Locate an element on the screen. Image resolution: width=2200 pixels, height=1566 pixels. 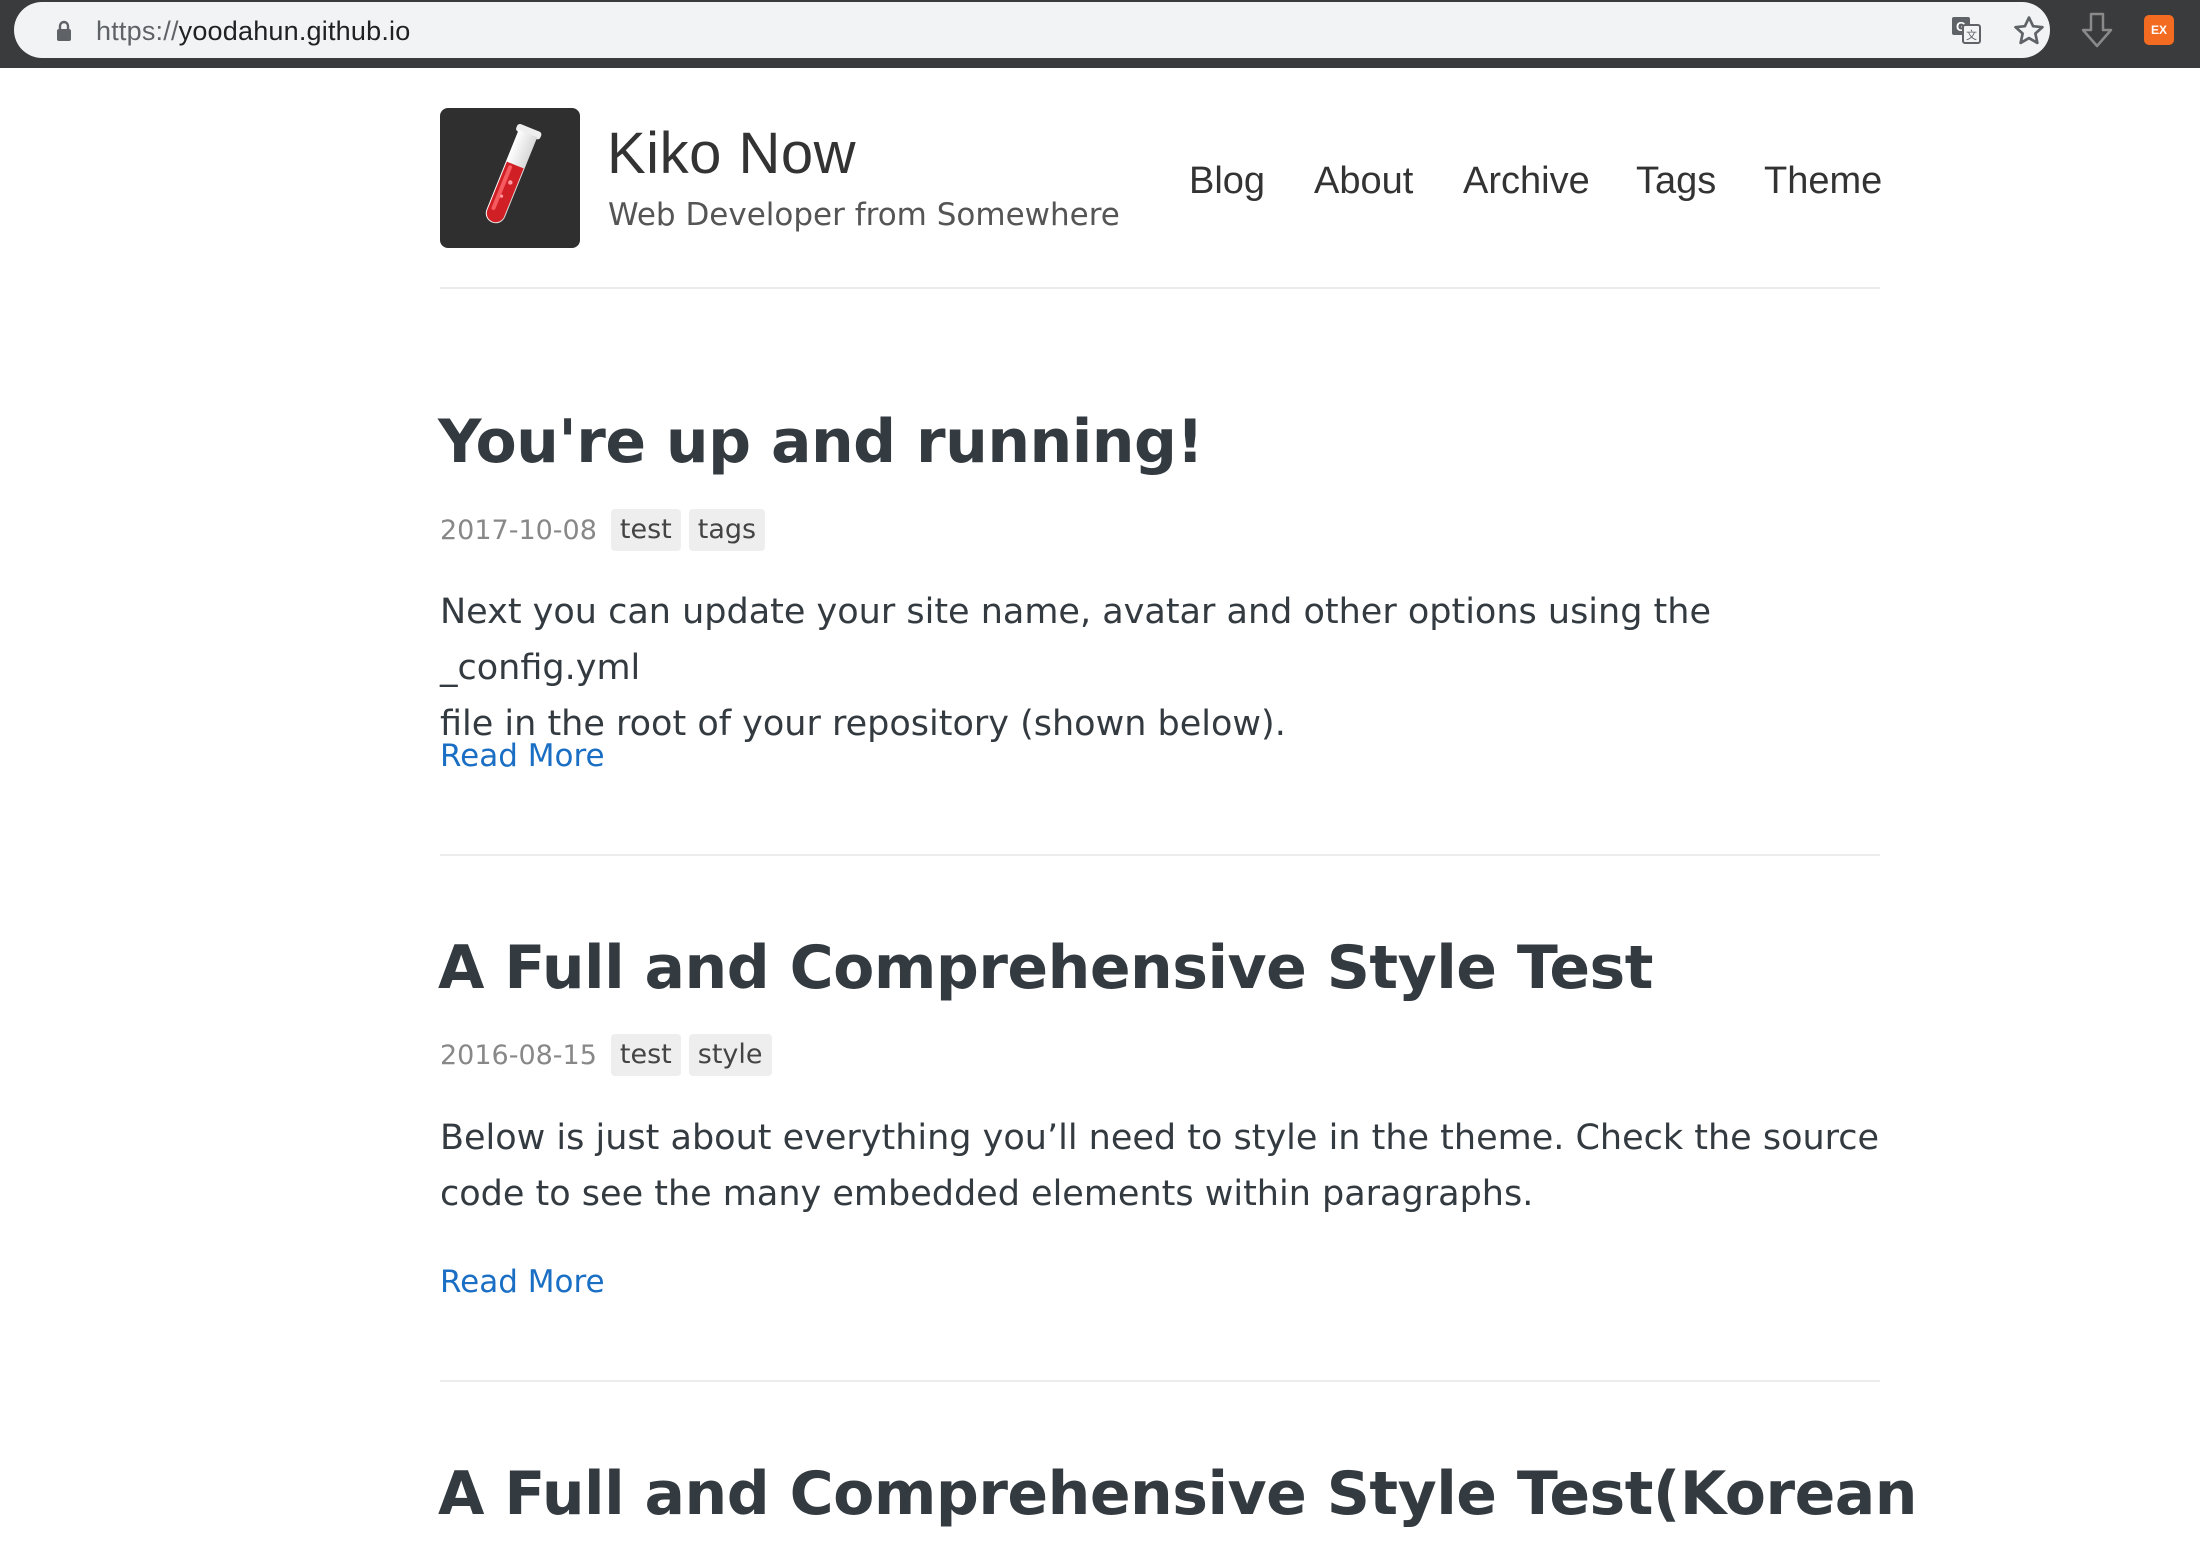
site-subtitle: Web Developer from Somewhere is located at coordinates (864, 215).